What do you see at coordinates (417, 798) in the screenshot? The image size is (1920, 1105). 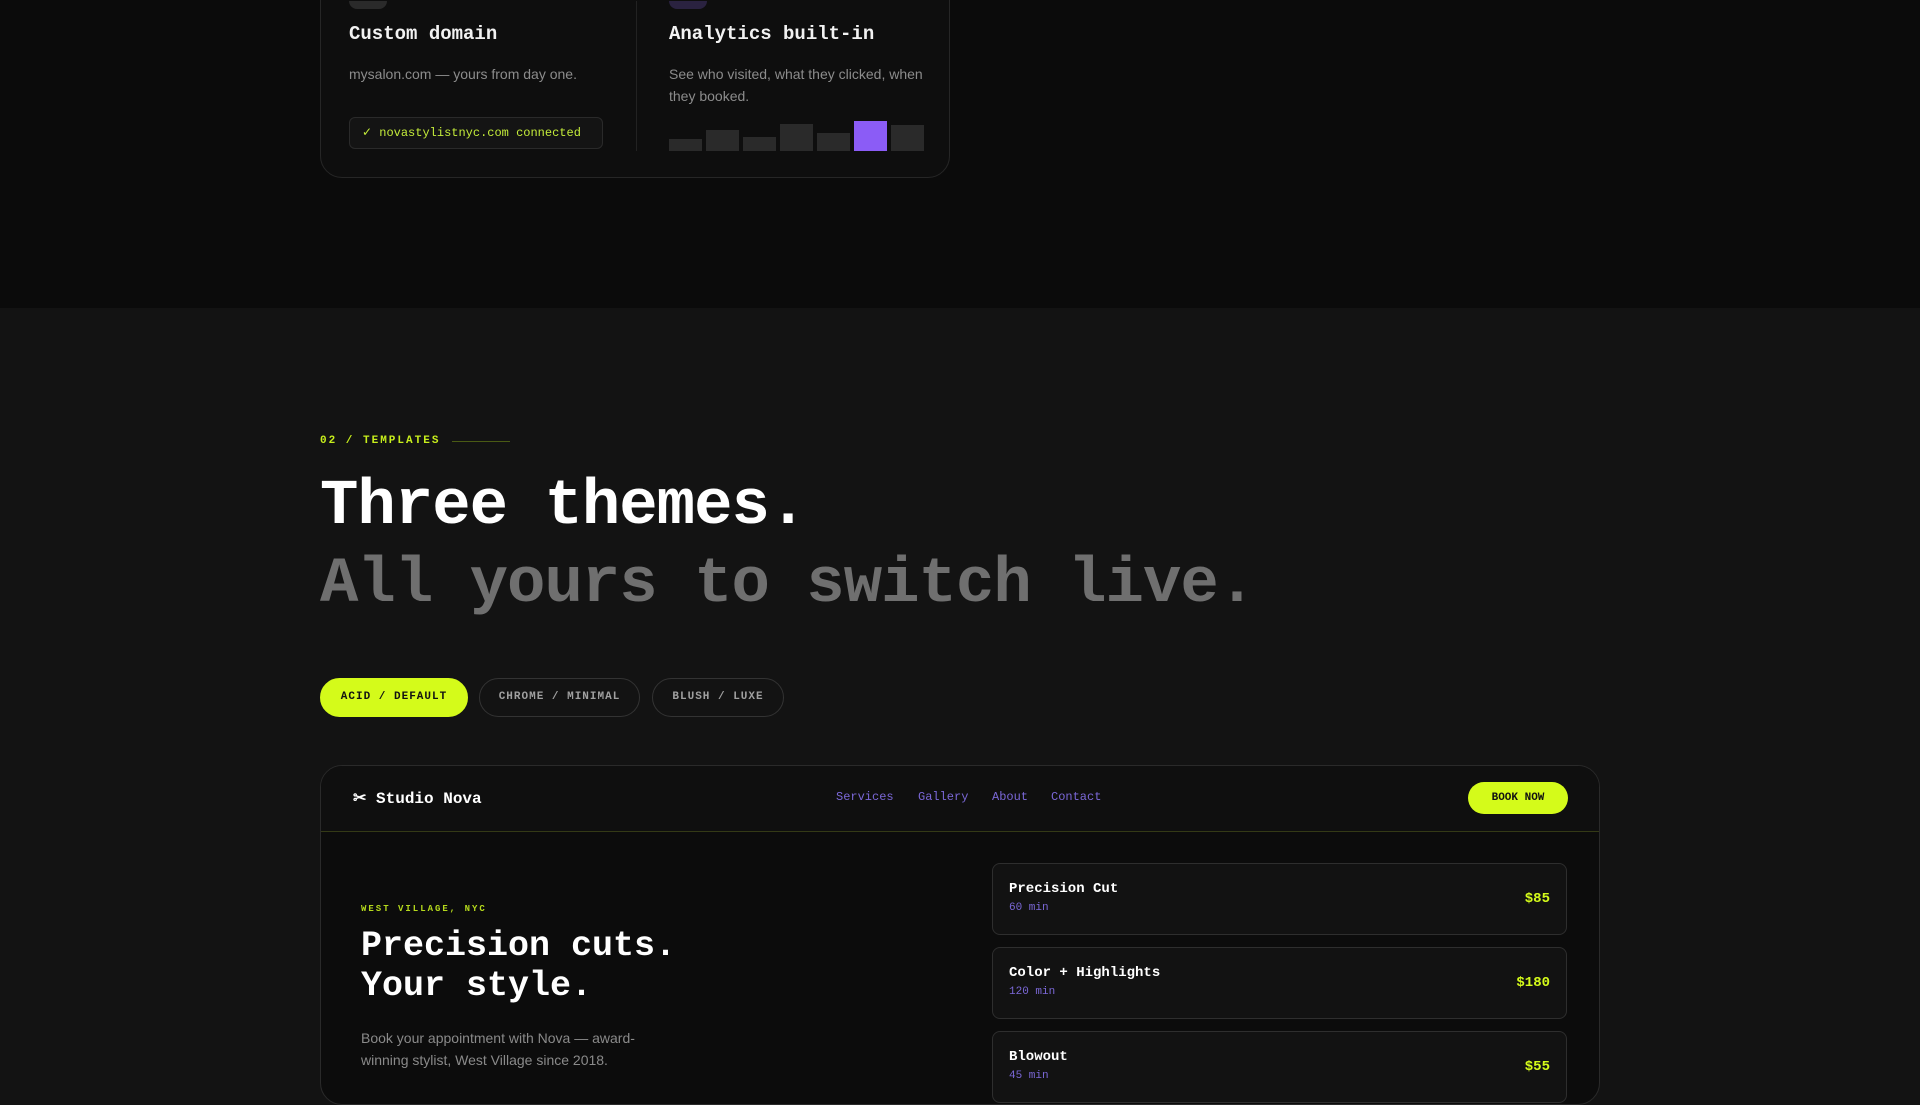 I see `preview-brand: ✂ Studio Nova` at bounding box center [417, 798].